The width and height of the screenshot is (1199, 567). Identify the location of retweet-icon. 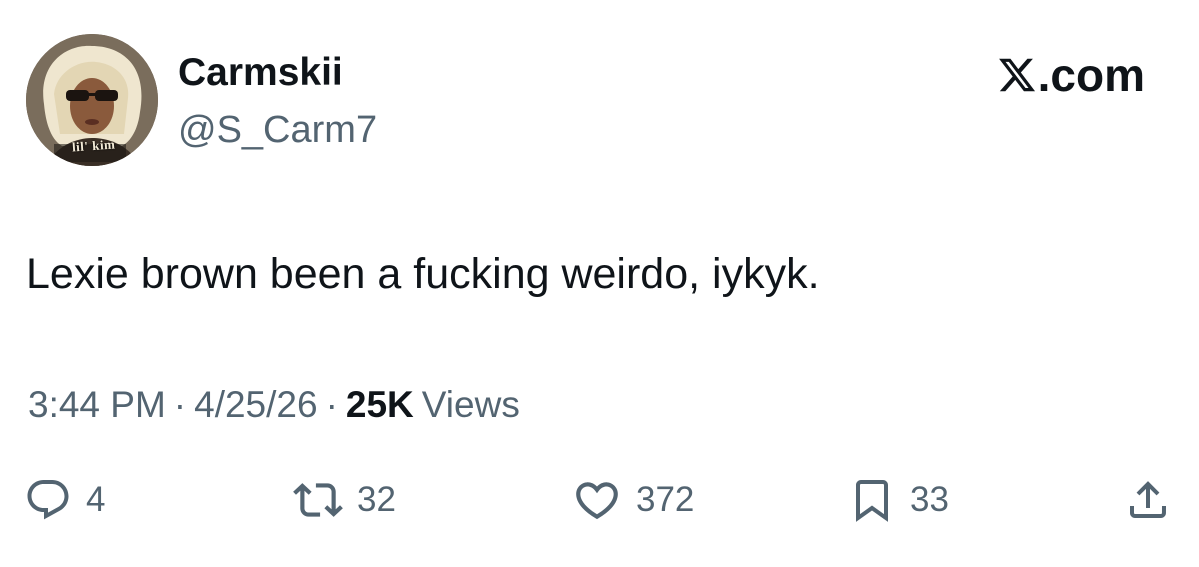
(318, 500).